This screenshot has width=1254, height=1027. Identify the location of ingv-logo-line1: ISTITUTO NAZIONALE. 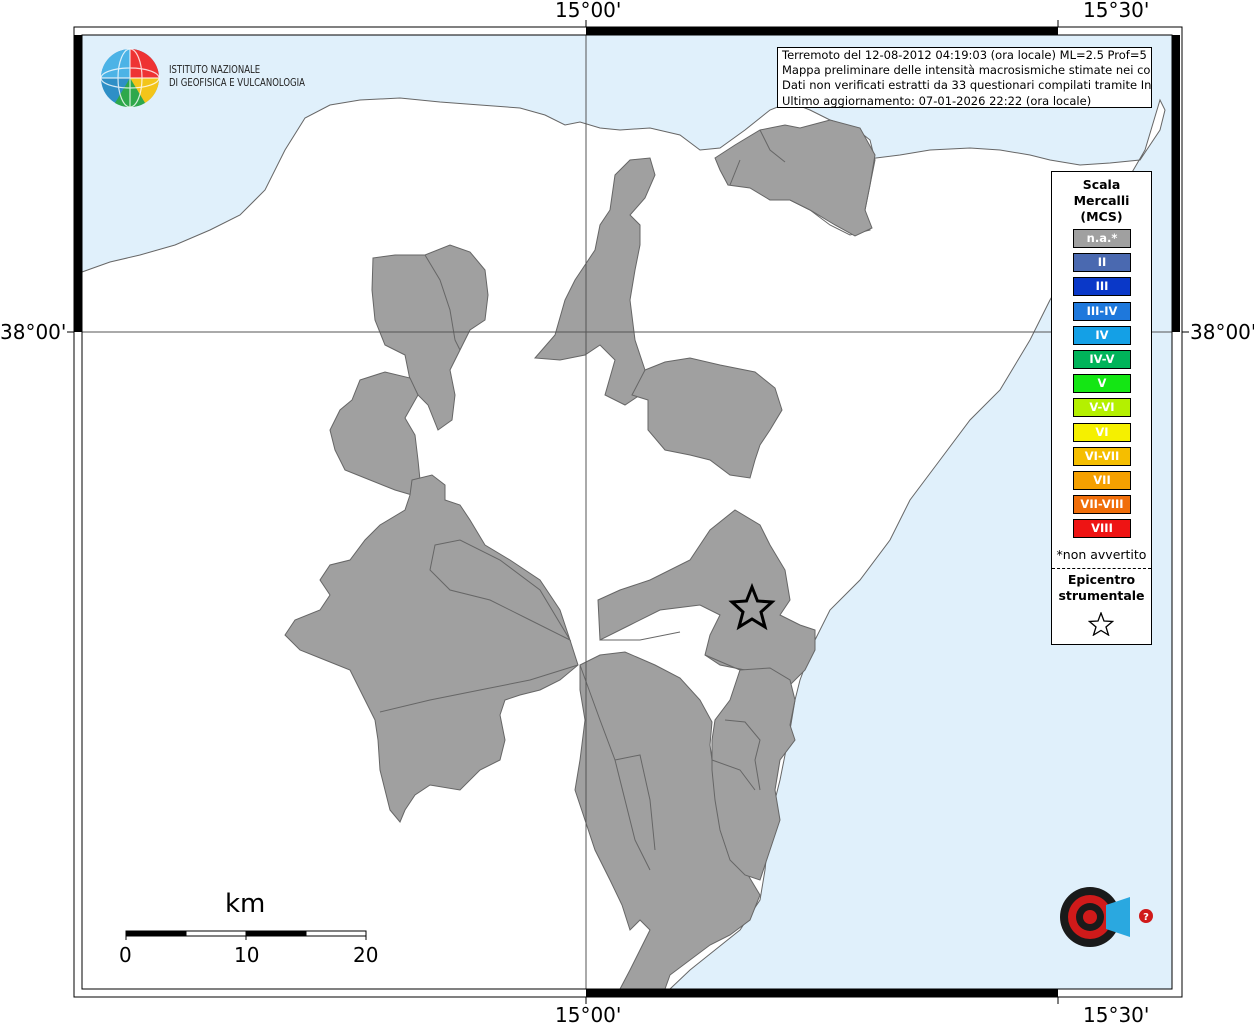
(215, 69).